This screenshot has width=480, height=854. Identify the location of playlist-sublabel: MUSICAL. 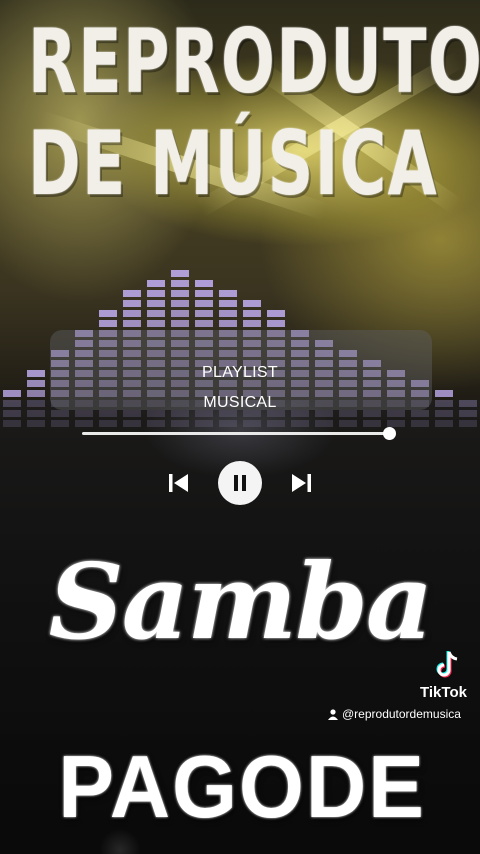
(240, 402).